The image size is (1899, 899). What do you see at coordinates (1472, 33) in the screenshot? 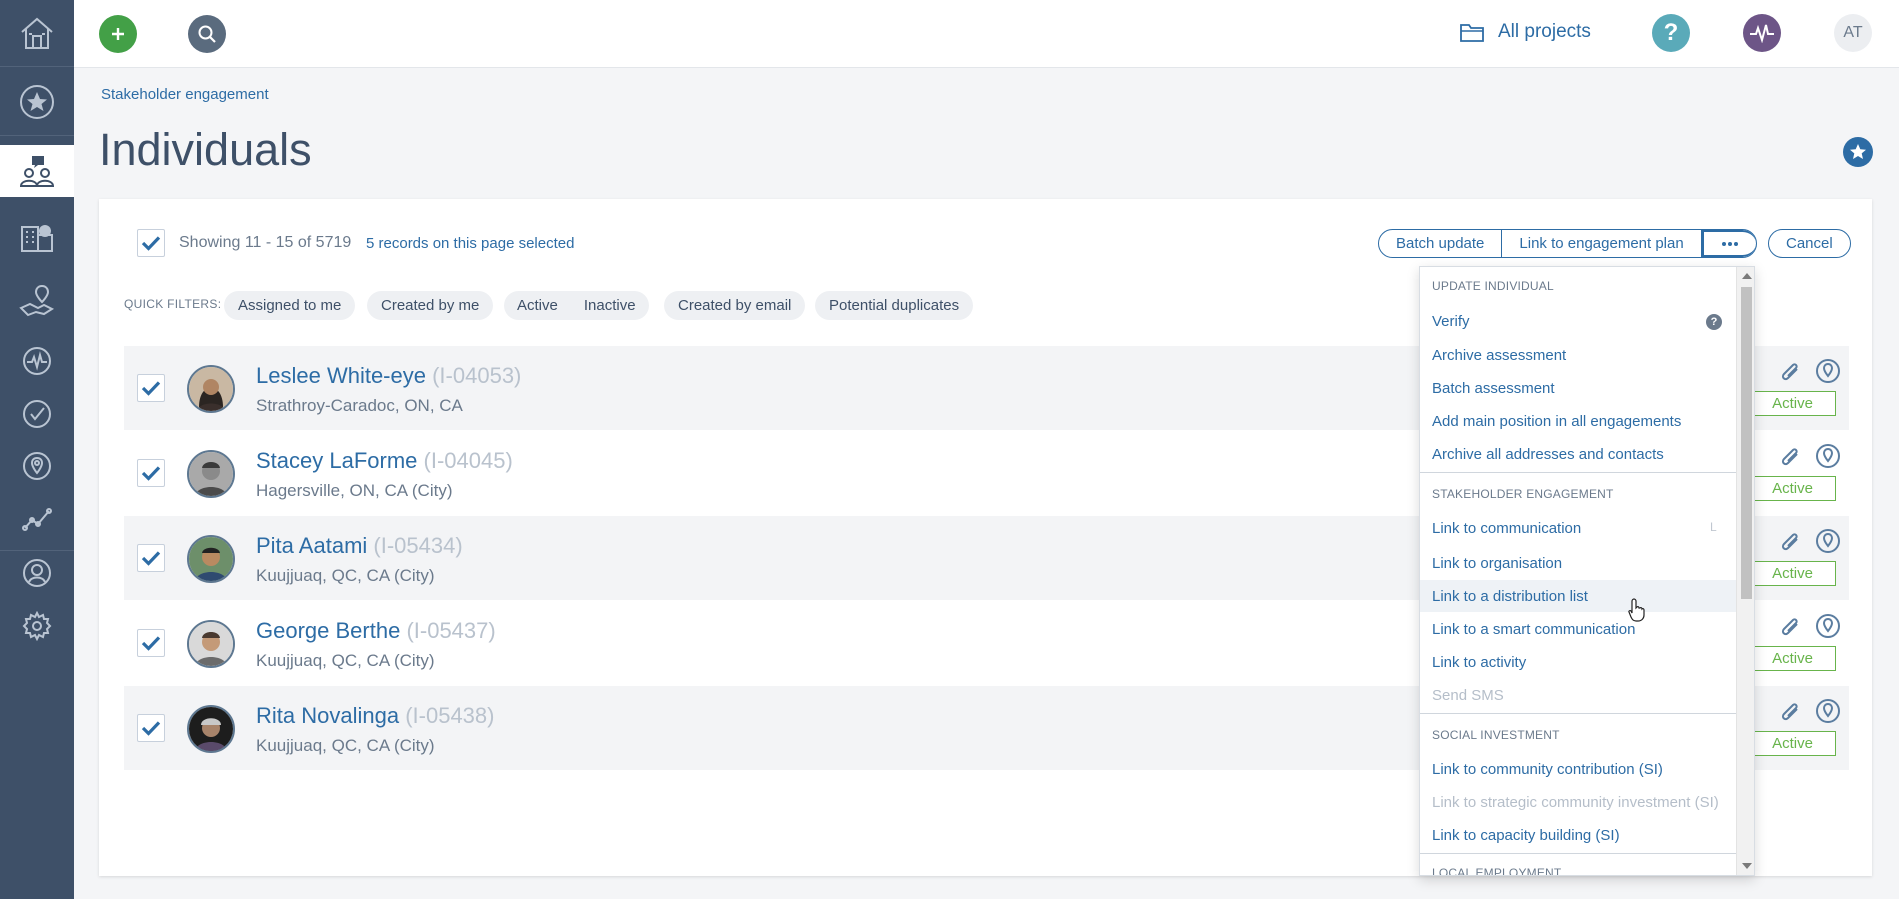
I see `folder-icon` at bounding box center [1472, 33].